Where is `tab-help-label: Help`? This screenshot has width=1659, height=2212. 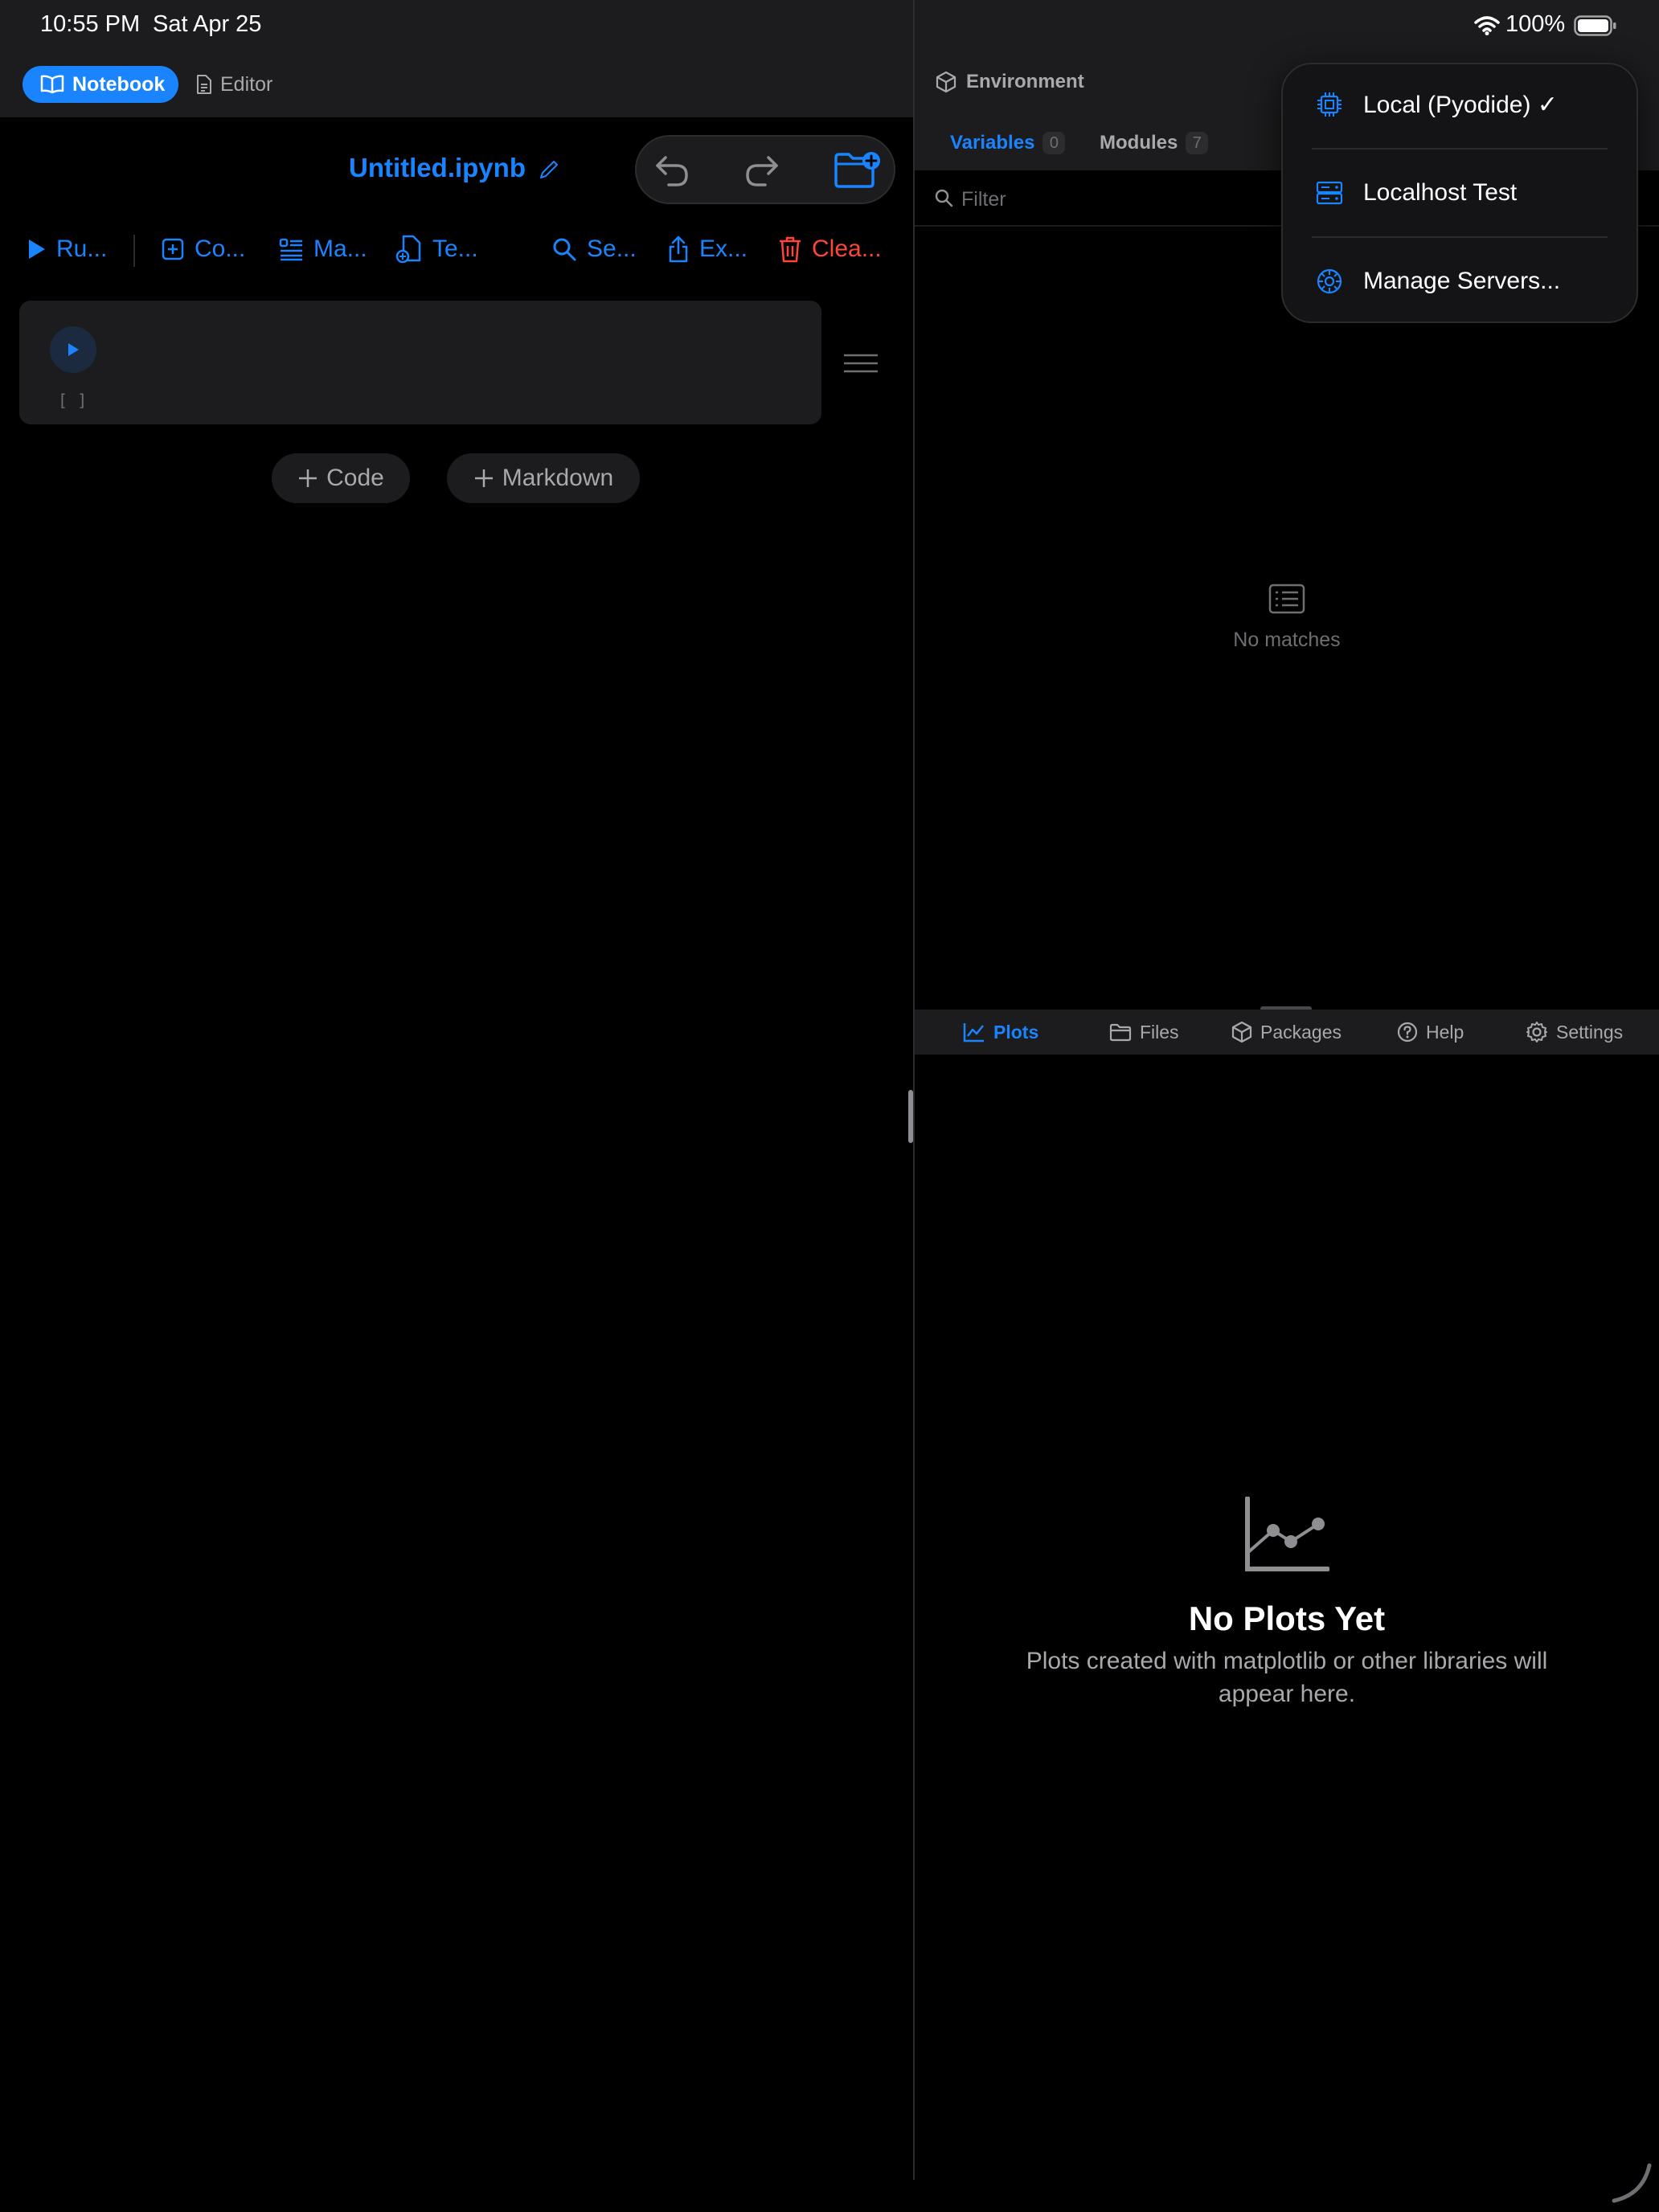
tab-help-label: Help is located at coordinates (1445, 1032).